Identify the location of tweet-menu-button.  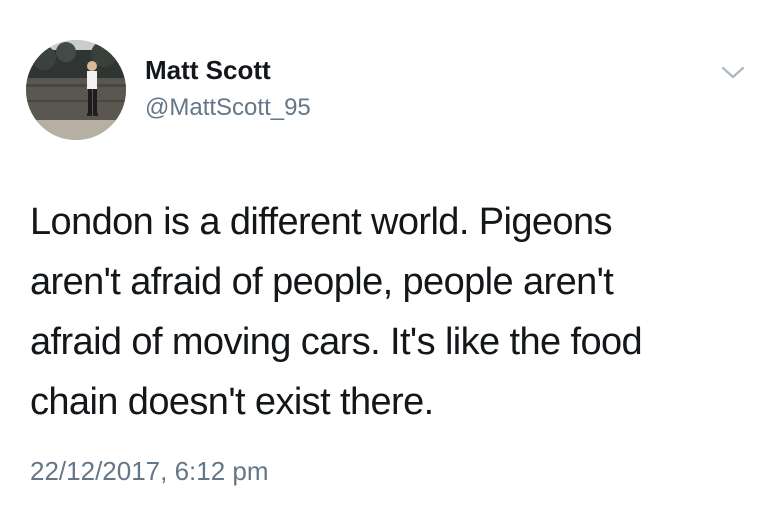
(733, 72).